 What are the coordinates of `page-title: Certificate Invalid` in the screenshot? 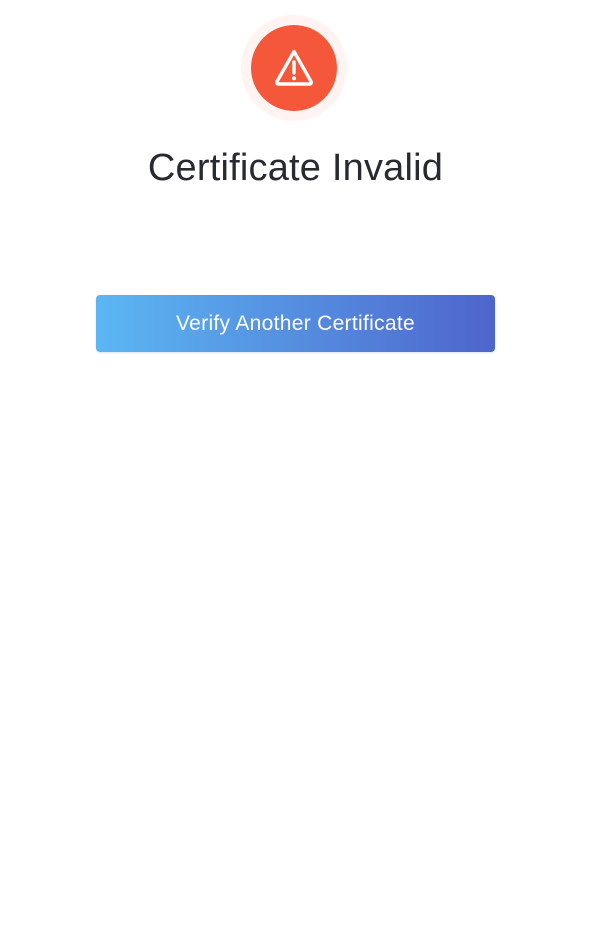 It's located at (295, 168).